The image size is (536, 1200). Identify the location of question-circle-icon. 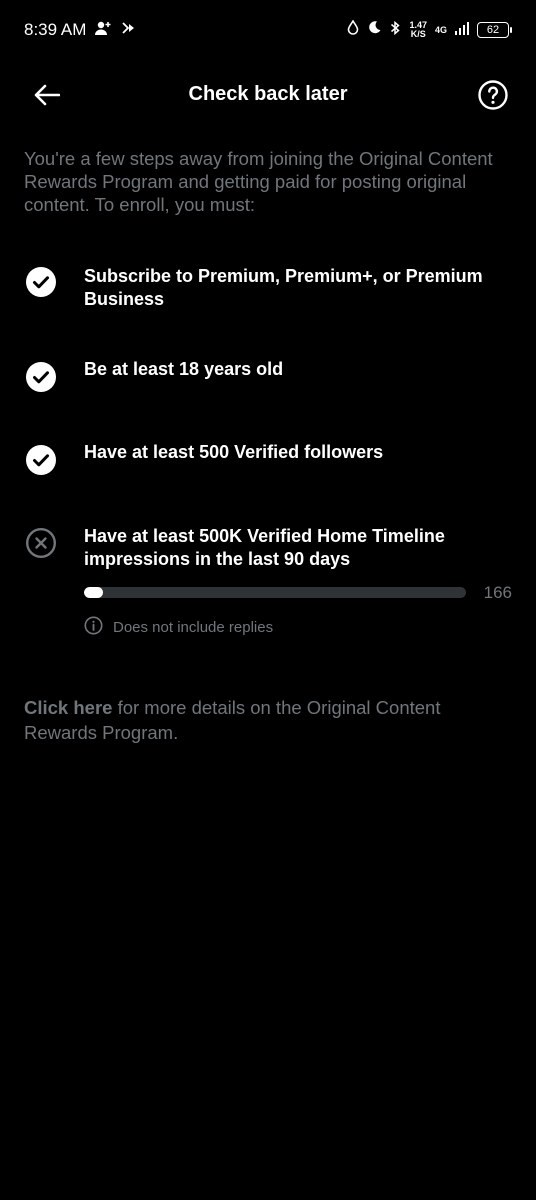
(493, 97).